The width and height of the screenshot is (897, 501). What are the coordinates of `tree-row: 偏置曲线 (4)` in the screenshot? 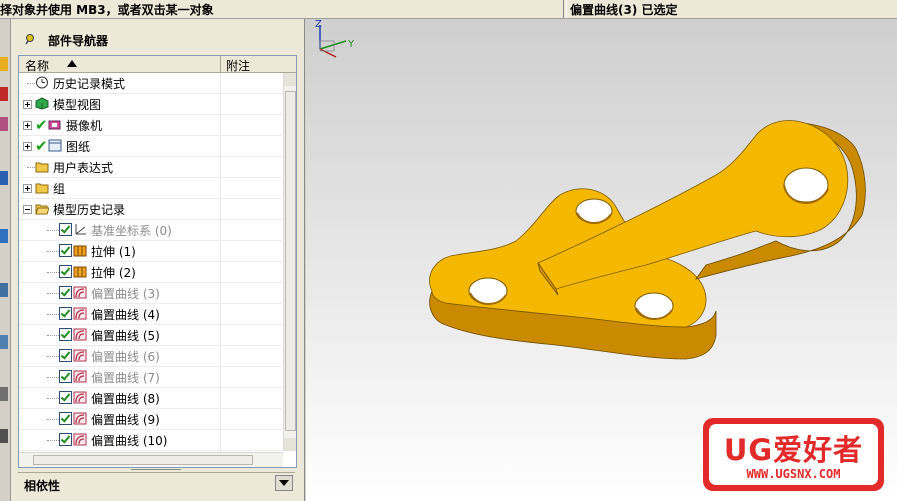 It's located at (150, 314).